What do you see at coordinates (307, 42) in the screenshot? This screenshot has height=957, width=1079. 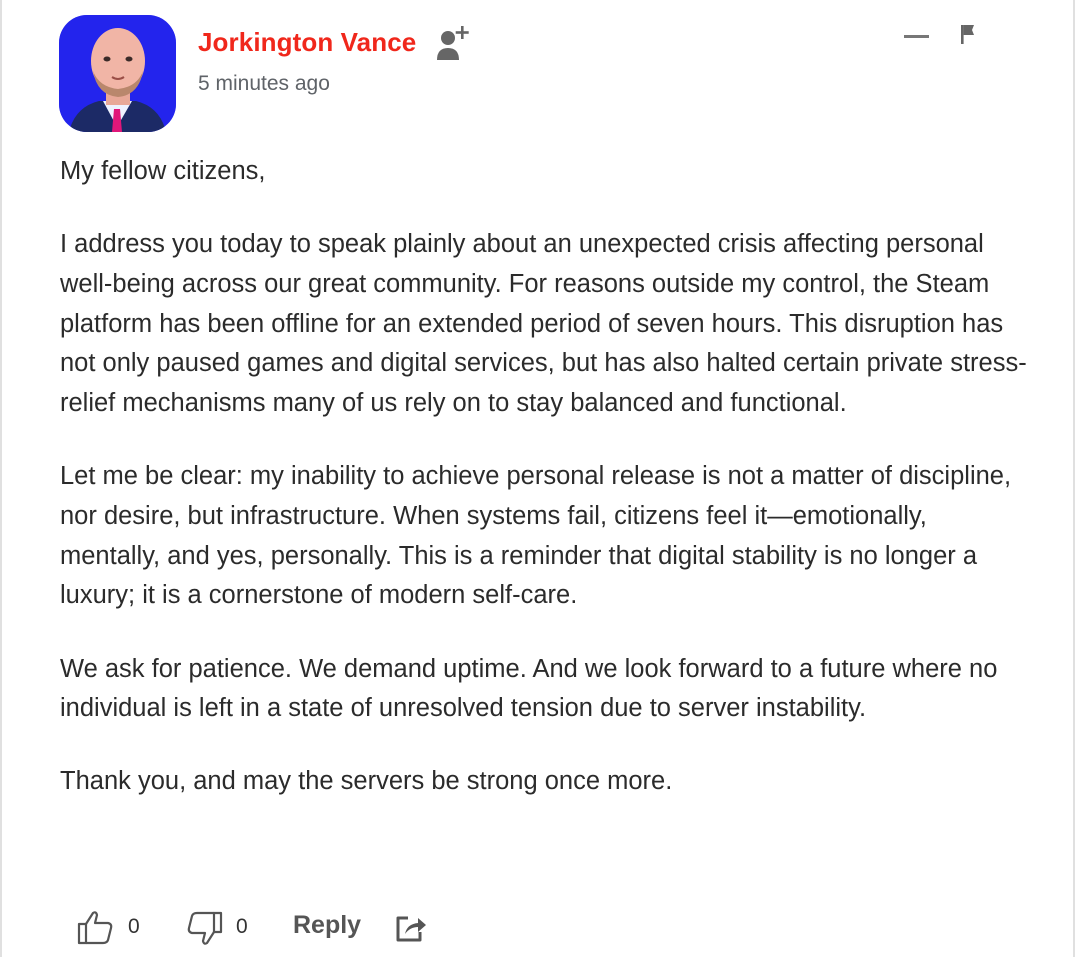 I see `author-name: Jorkington Vance` at bounding box center [307, 42].